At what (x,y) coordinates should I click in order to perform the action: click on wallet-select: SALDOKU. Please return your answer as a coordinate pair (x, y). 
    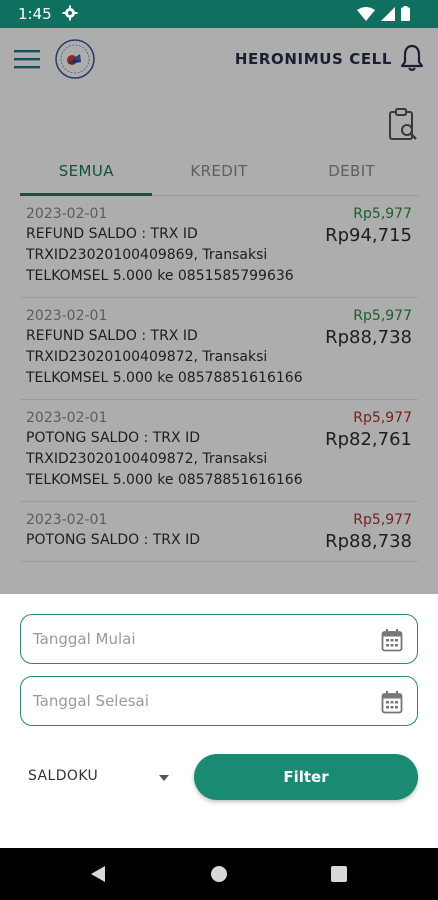
    Looking at the image, I should click on (99, 778).